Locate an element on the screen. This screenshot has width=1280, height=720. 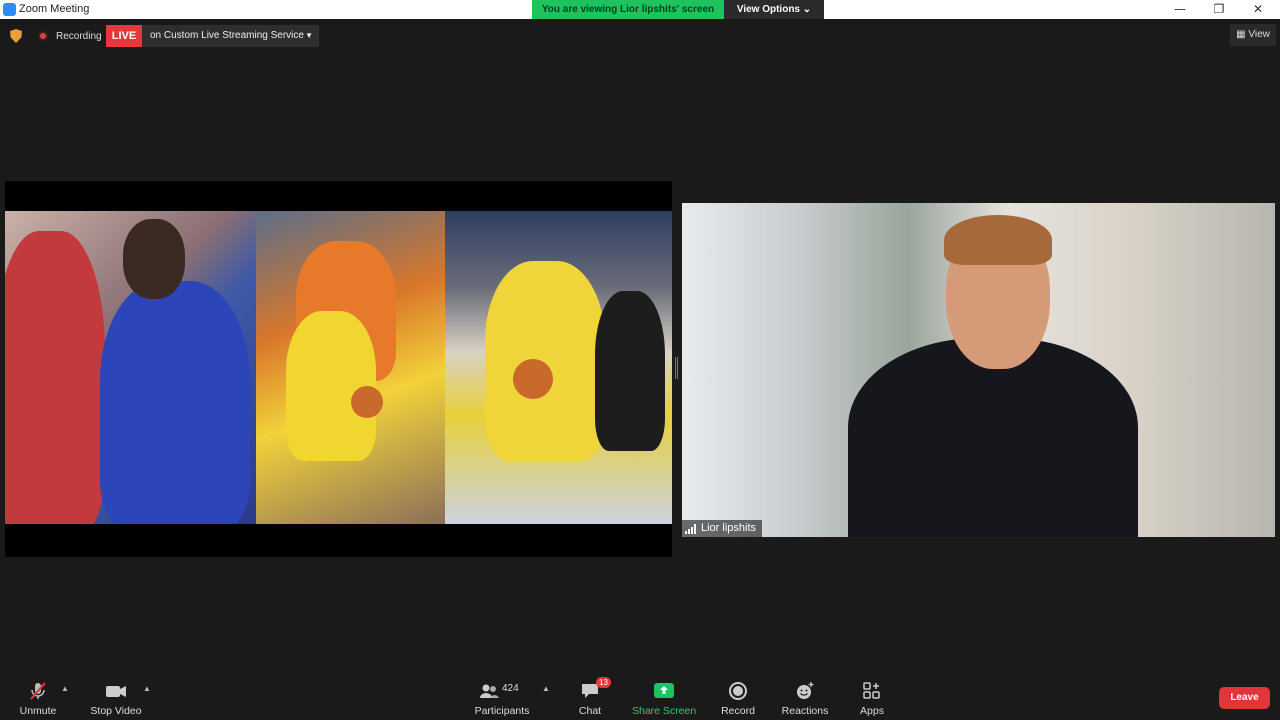
speaker-name-tag: Lior lipshits is located at coordinates (722, 528).